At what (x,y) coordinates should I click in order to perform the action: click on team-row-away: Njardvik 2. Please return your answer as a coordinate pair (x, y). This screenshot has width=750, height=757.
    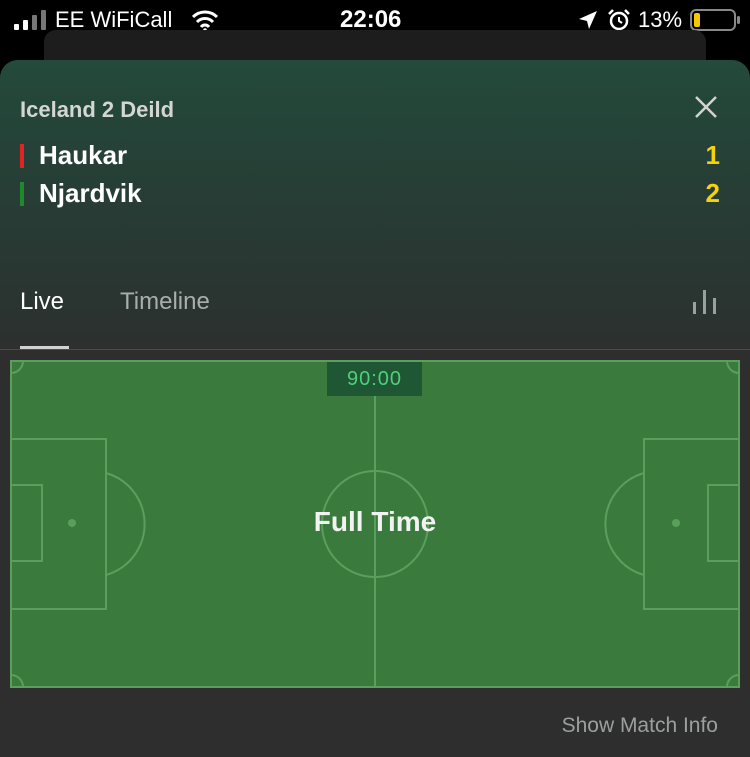
    Looking at the image, I should click on (375, 194).